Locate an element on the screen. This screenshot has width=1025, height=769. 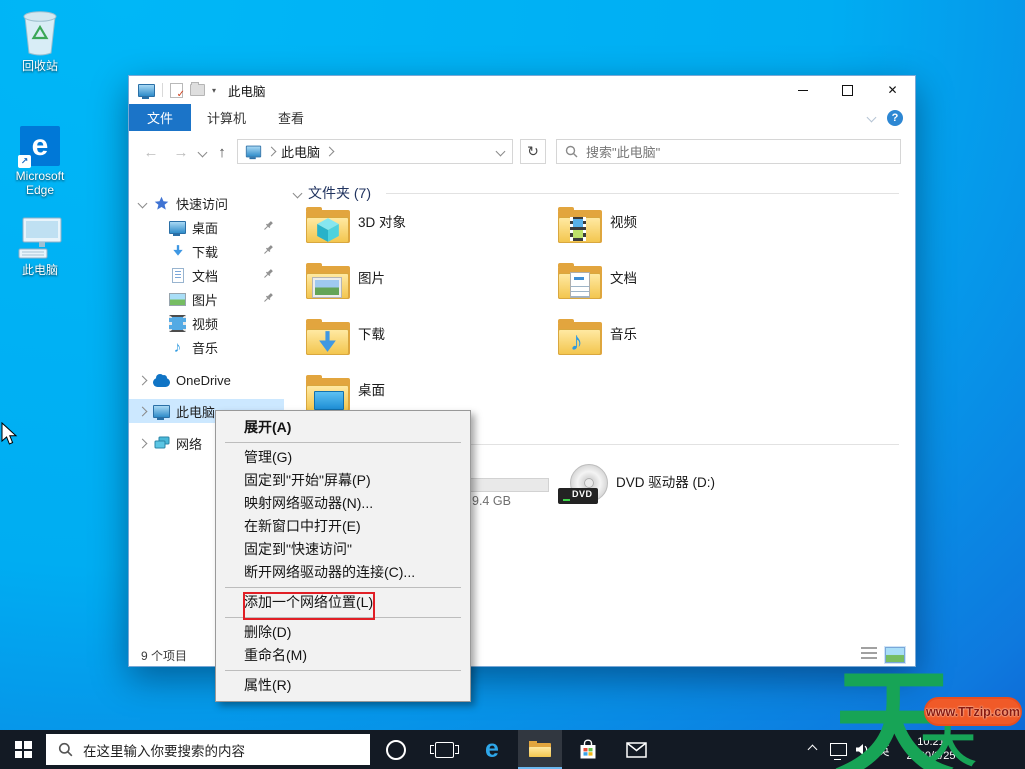
dvd-drive-icon: DVD is located at coordinates (583, 487).